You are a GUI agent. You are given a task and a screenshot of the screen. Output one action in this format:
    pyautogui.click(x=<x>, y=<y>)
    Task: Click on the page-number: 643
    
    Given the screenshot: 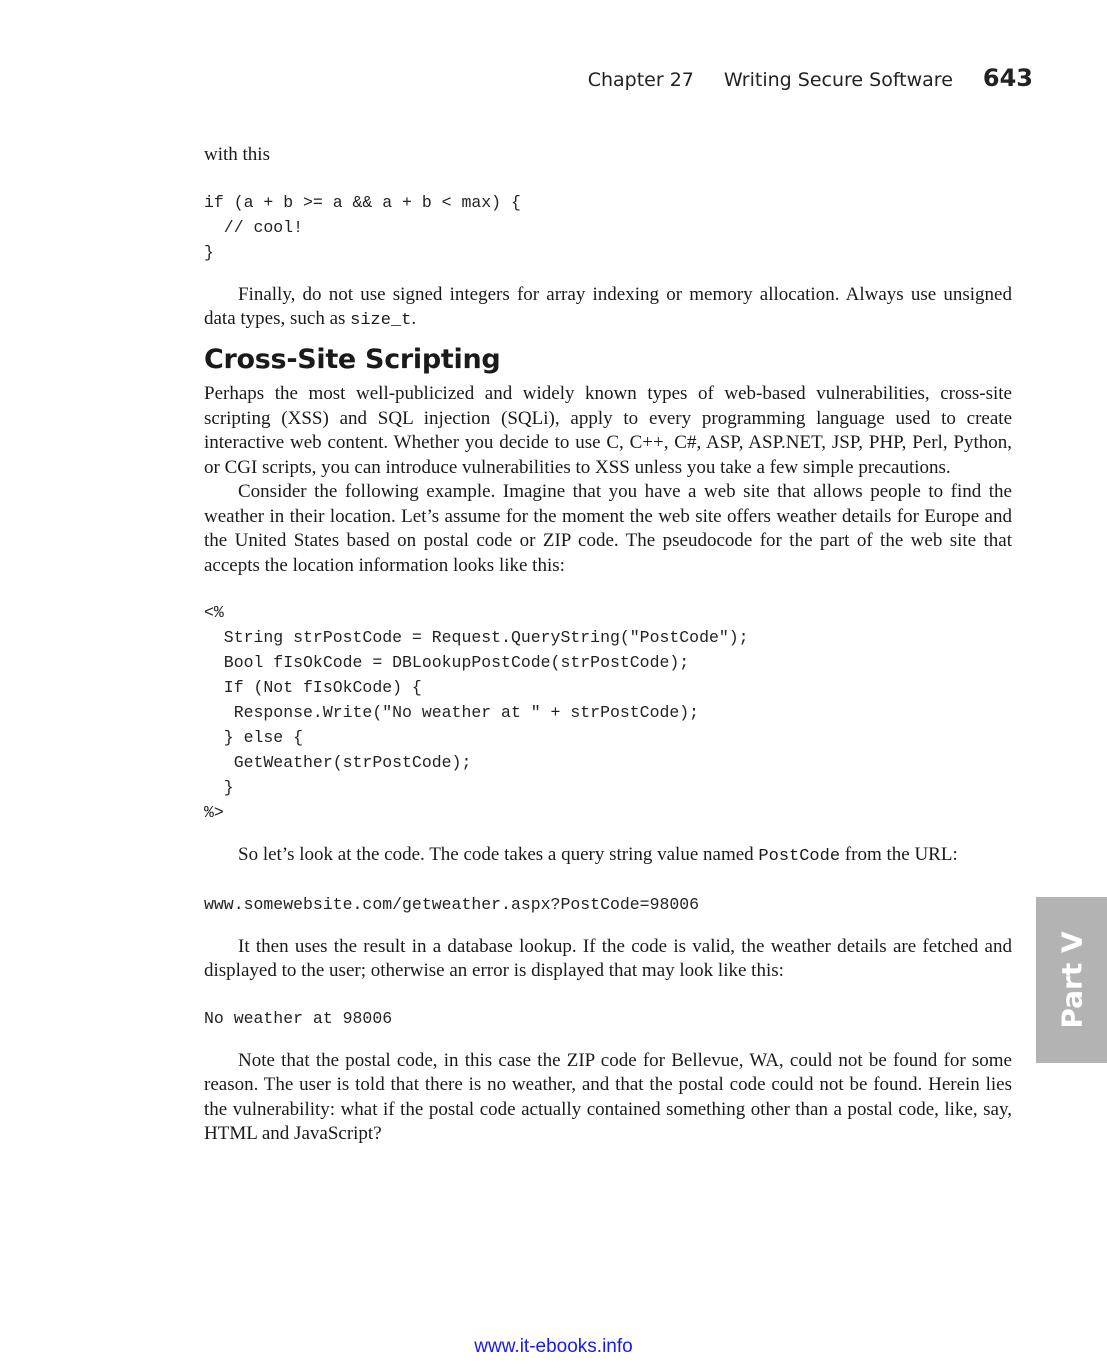 What is the action you would take?
    pyautogui.click(x=1007, y=78)
    